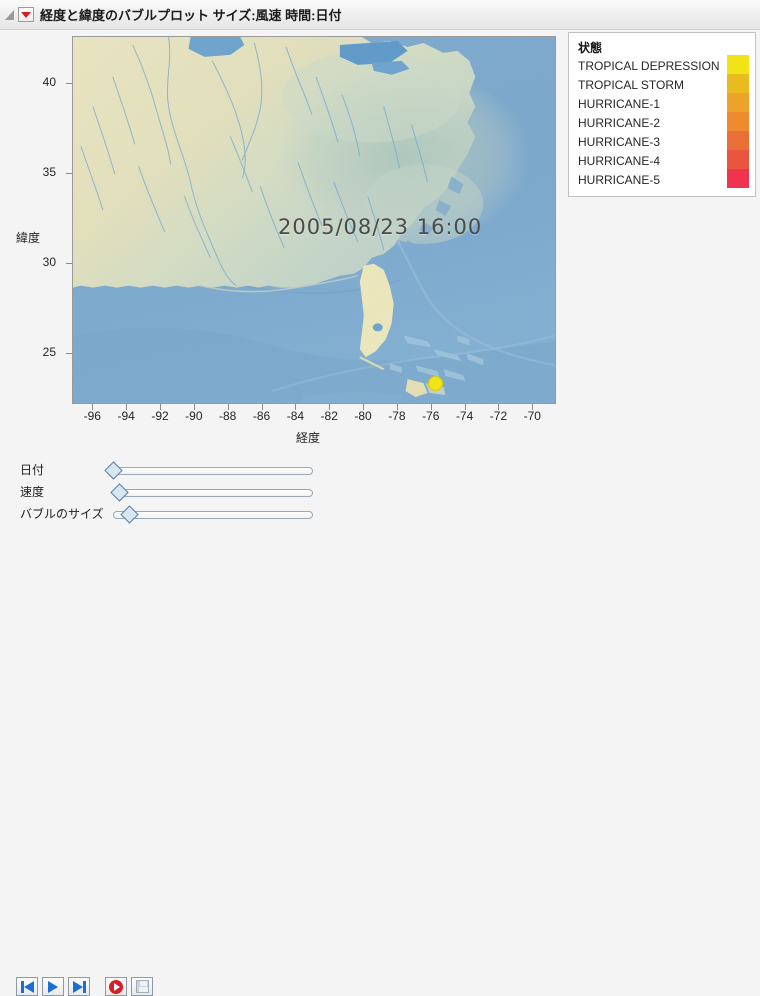 This screenshot has width=760, height=996. What do you see at coordinates (649, 104) in the screenshot?
I see `legend-item: HURRICANE-1` at bounding box center [649, 104].